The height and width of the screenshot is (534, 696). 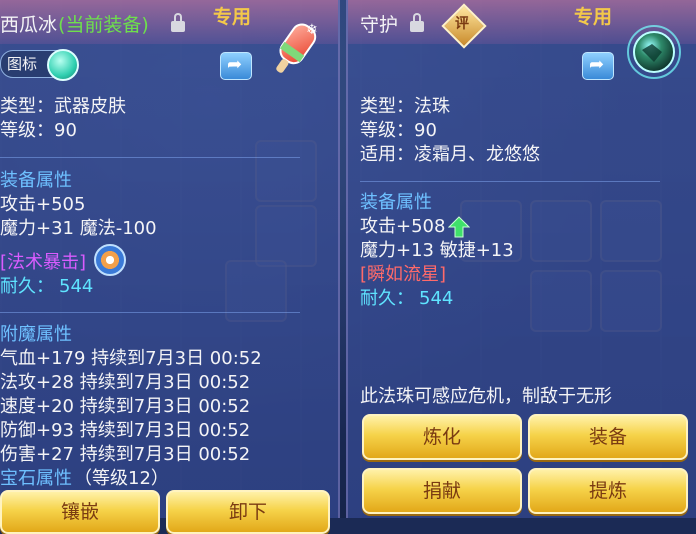 What do you see at coordinates (63, 106) in the screenshot?
I see `item-type: 类型：武器皮肤` at bounding box center [63, 106].